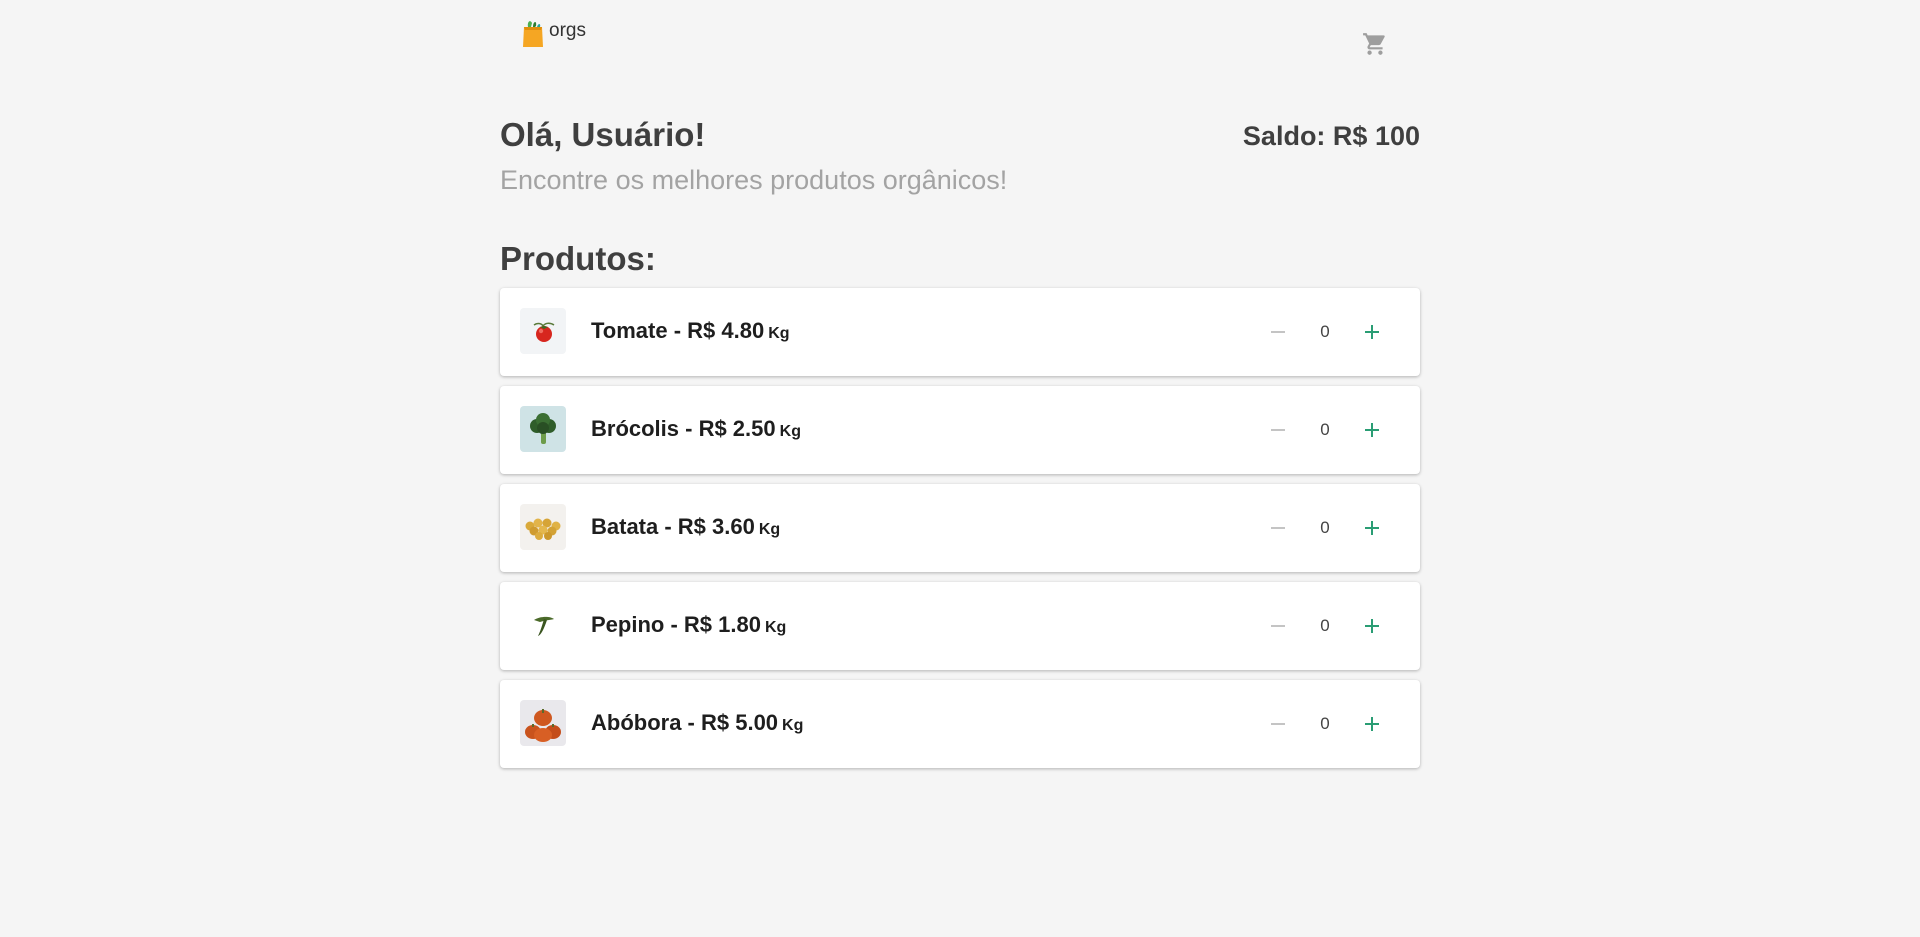 The image size is (1920, 937). I want to click on pumpkin-icon, so click(543, 723).